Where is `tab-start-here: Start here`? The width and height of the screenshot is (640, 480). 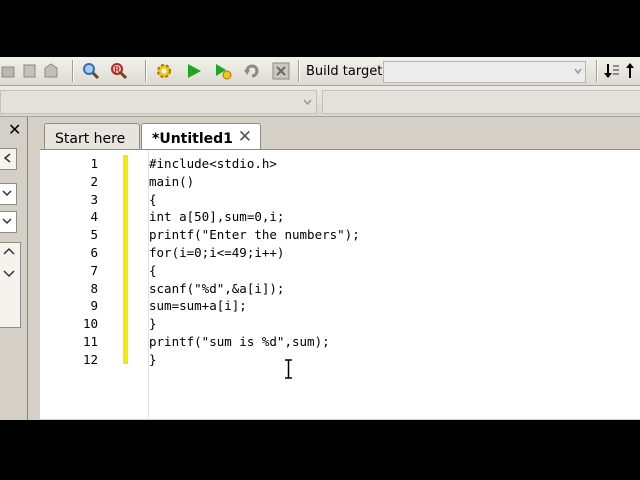
tab-start-here: Start here is located at coordinates (92, 136).